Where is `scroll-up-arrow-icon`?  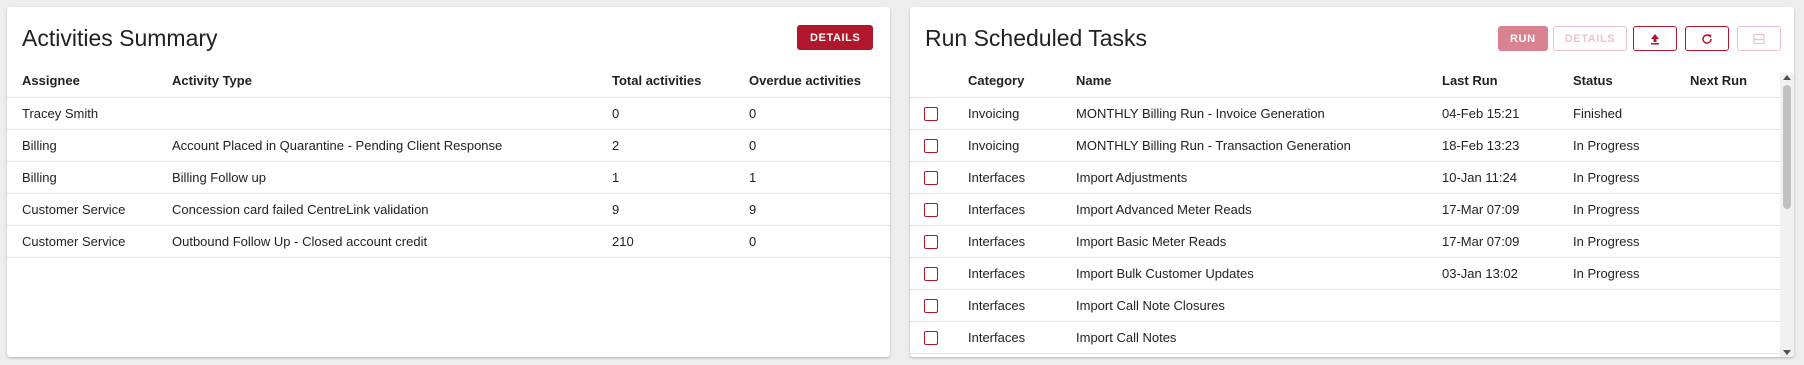
scroll-up-arrow-icon is located at coordinates (1787, 77).